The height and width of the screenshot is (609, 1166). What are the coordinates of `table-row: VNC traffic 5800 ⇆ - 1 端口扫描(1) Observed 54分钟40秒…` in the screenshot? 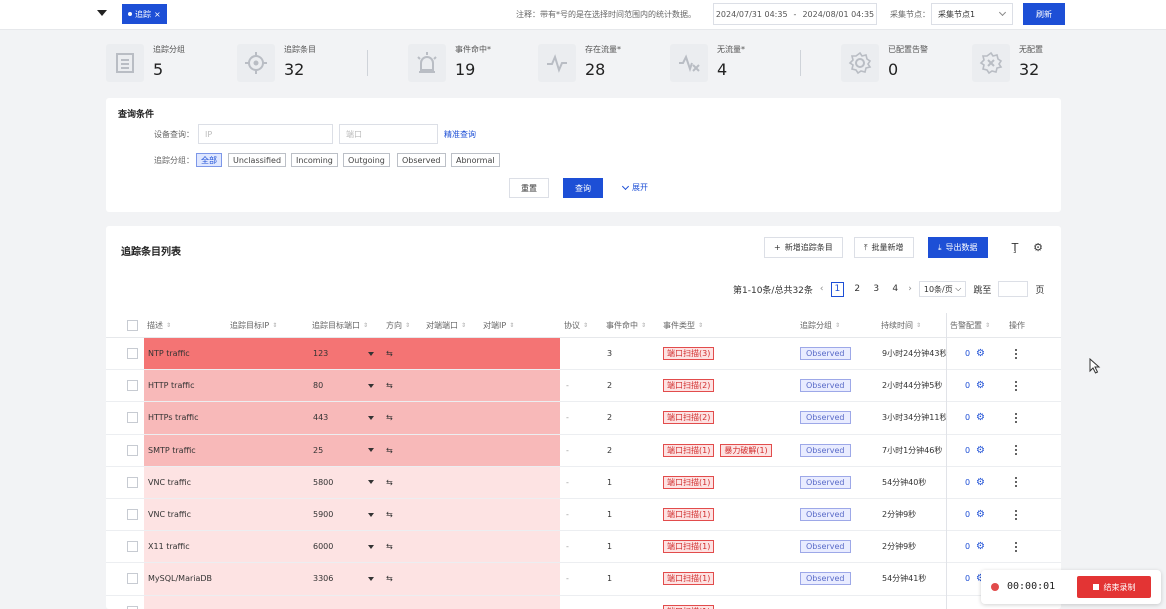 It's located at (583, 482).